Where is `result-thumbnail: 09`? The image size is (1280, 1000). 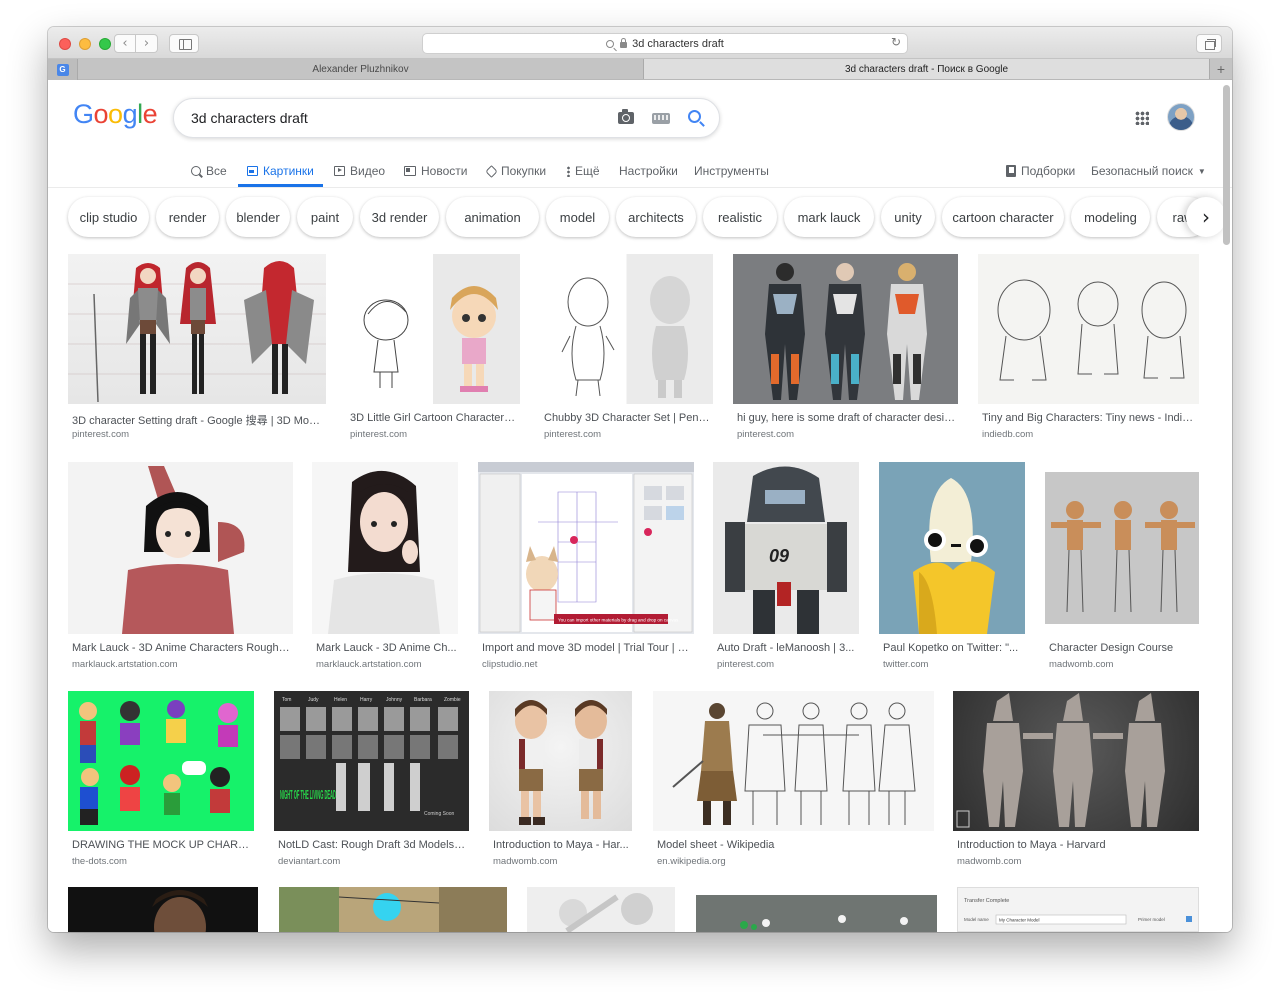 result-thumbnail: 09 is located at coordinates (786, 548).